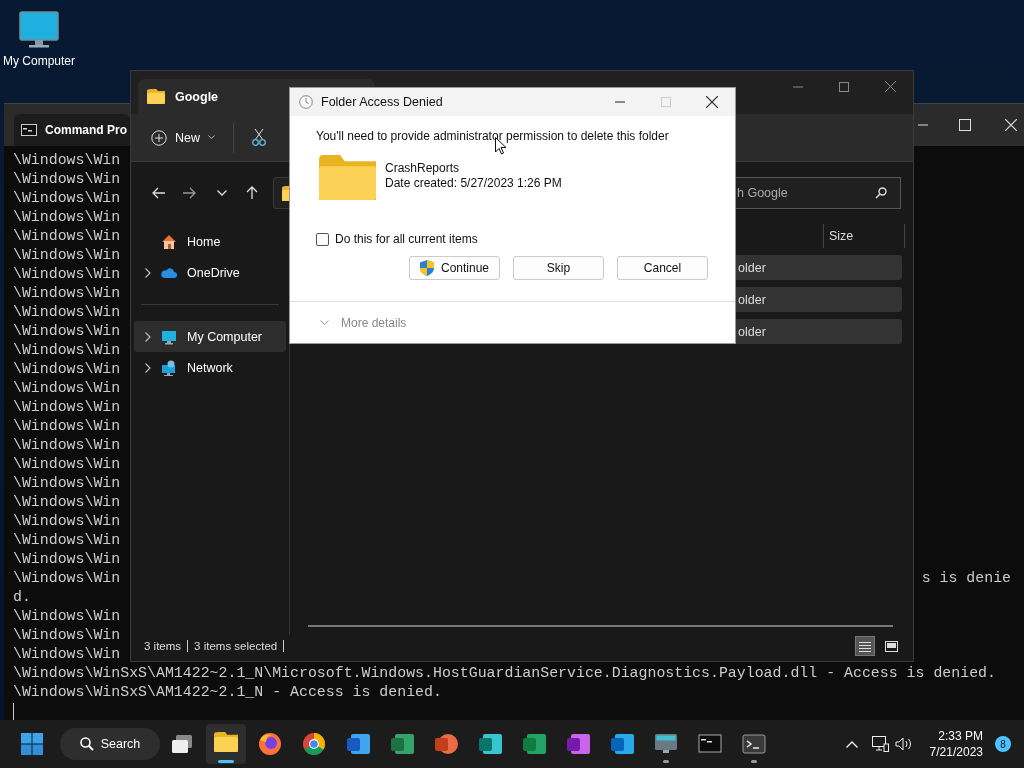  What do you see at coordinates (32, 744) in the screenshot?
I see `windows-logo-icon` at bounding box center [32, 744].